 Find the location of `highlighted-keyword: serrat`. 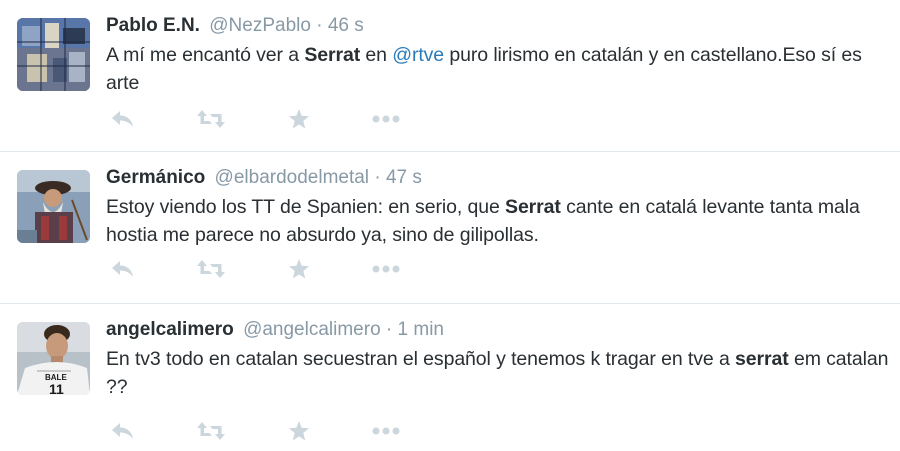

highlighted-keyword: serrat is located at coordinates (762, 359).